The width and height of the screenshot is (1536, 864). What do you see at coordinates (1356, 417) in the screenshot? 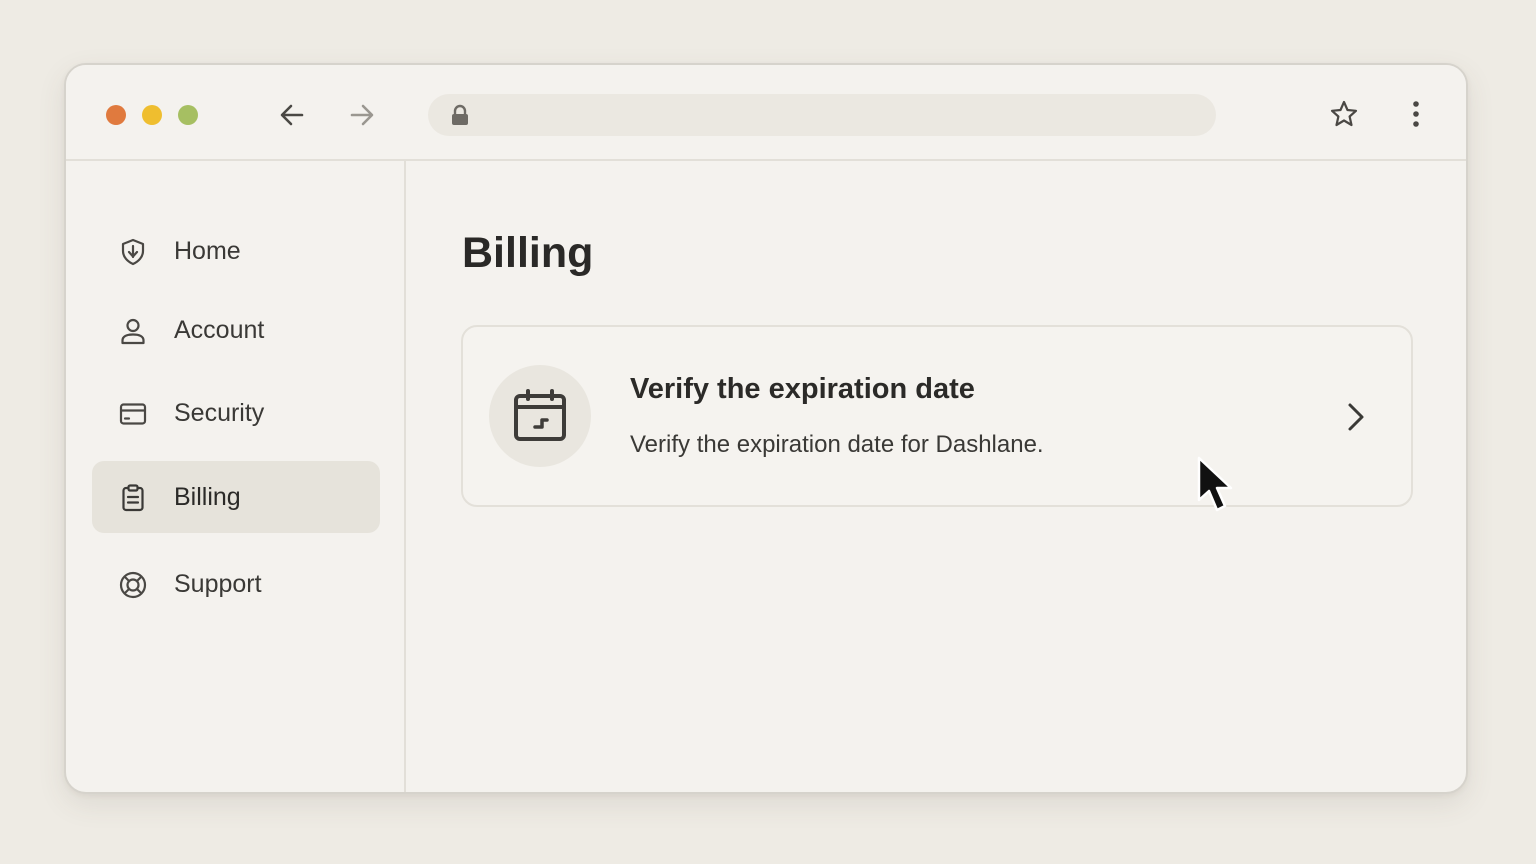
I see `chevron-right-icon` at bounding box center [1356, 417].